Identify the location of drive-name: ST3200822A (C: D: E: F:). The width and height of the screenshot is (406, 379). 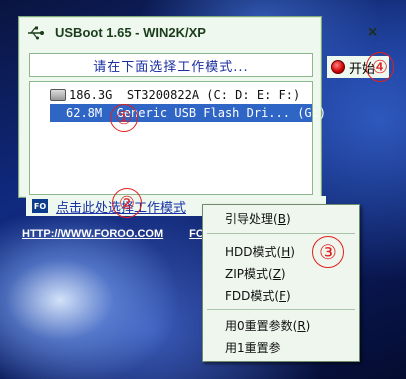
(213, 95).